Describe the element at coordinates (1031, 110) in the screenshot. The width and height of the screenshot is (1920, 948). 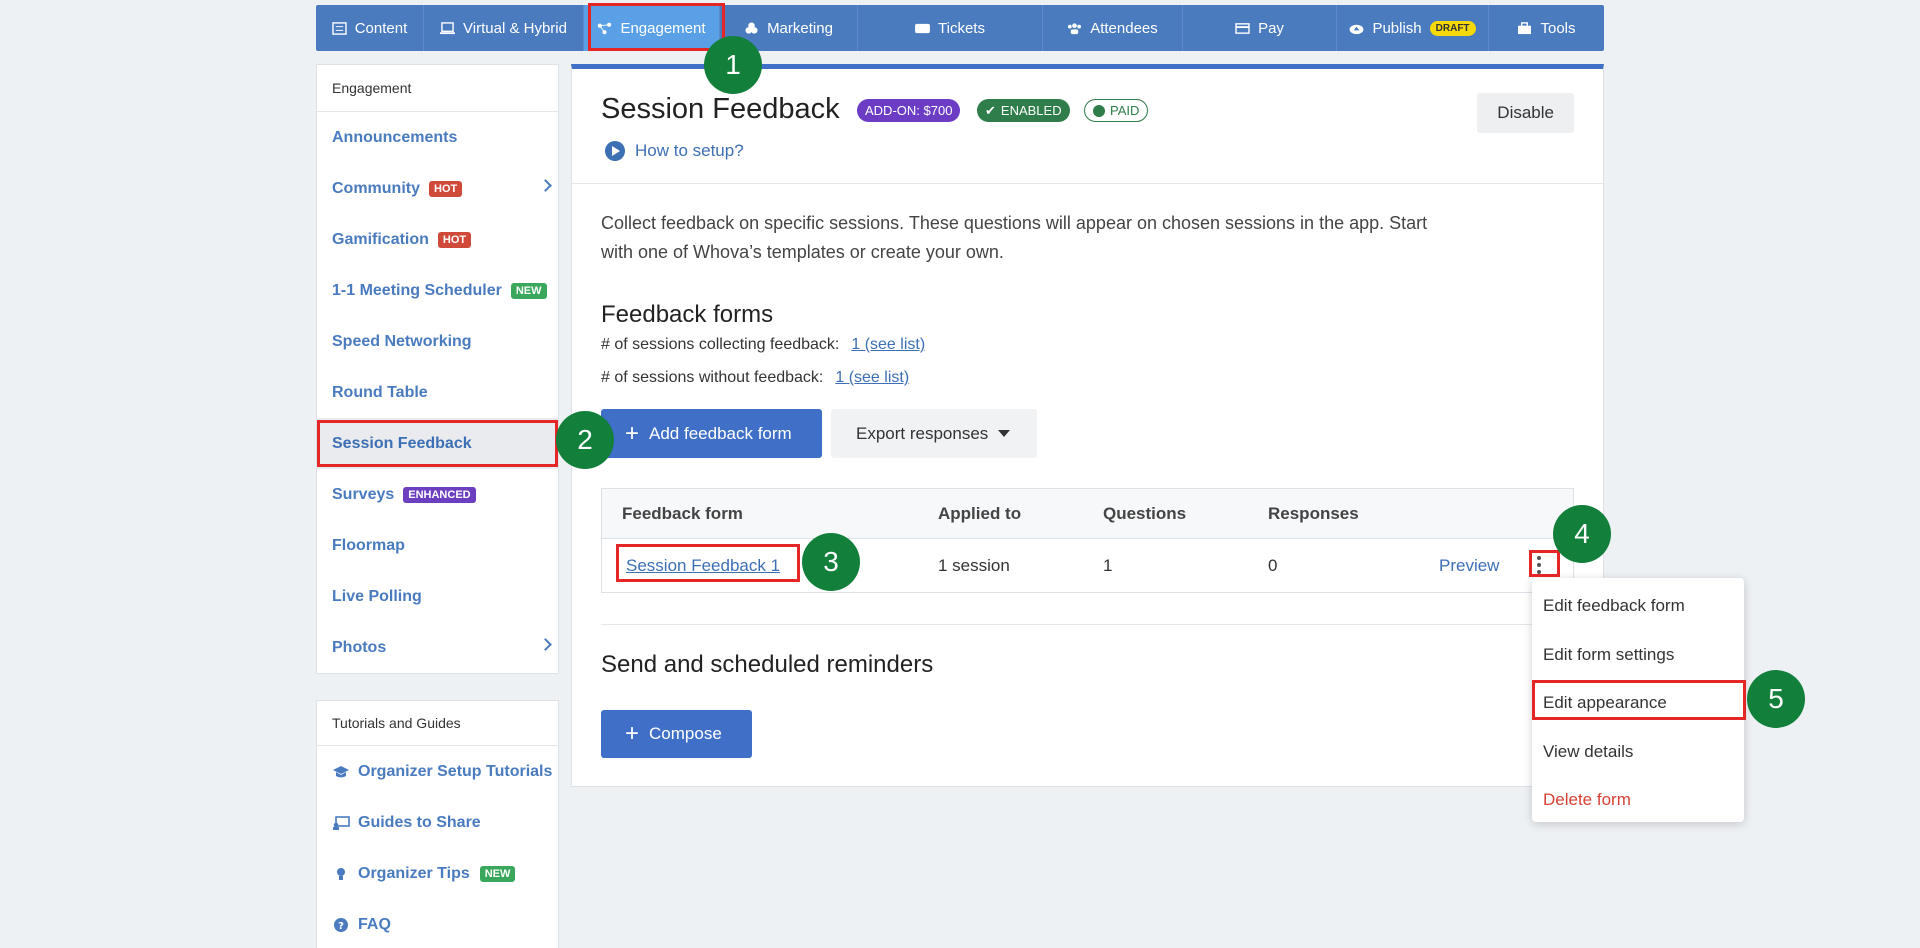
I see `enabled-label: ENABLED` at that location.